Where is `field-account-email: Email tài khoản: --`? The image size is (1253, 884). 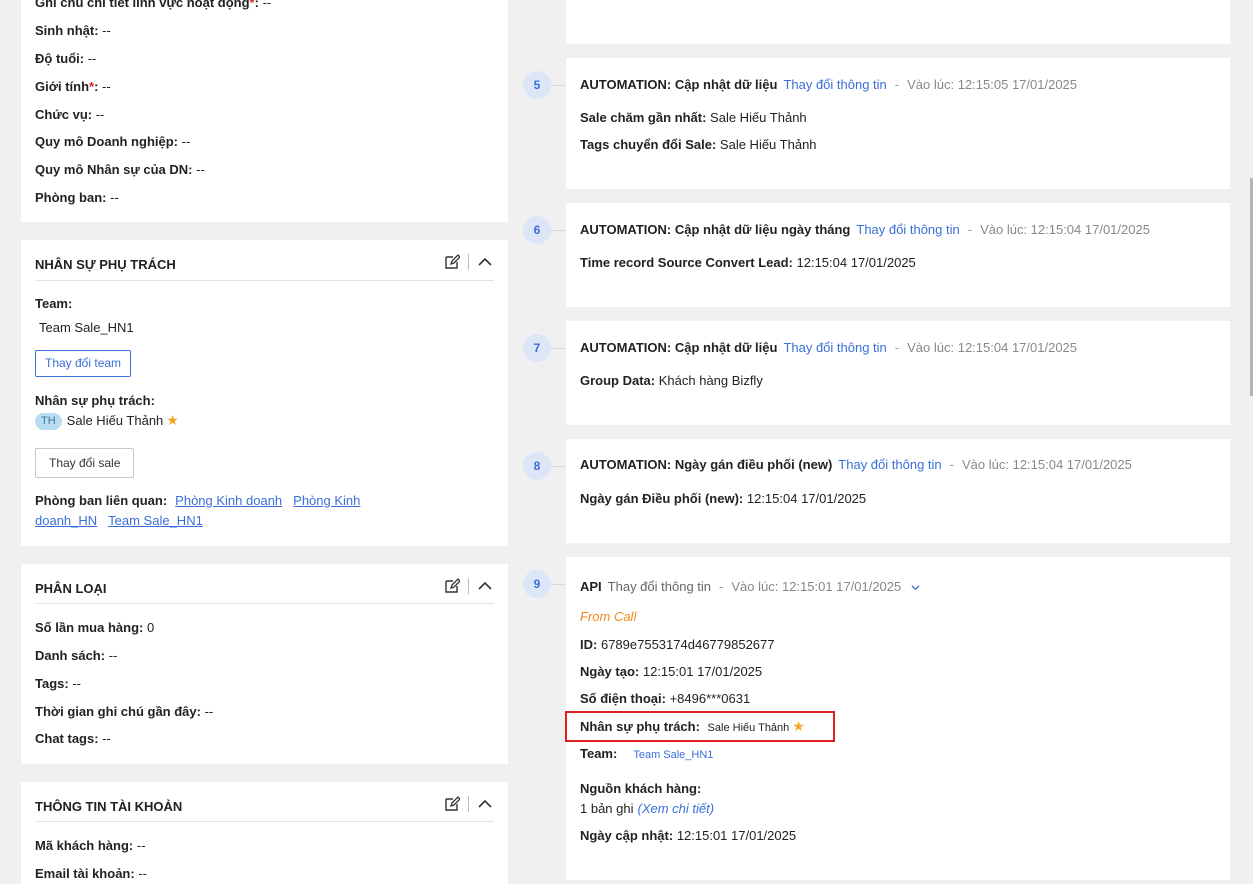 field-account-email: Email tài khoản: -- is located at coordinates (91, 873).